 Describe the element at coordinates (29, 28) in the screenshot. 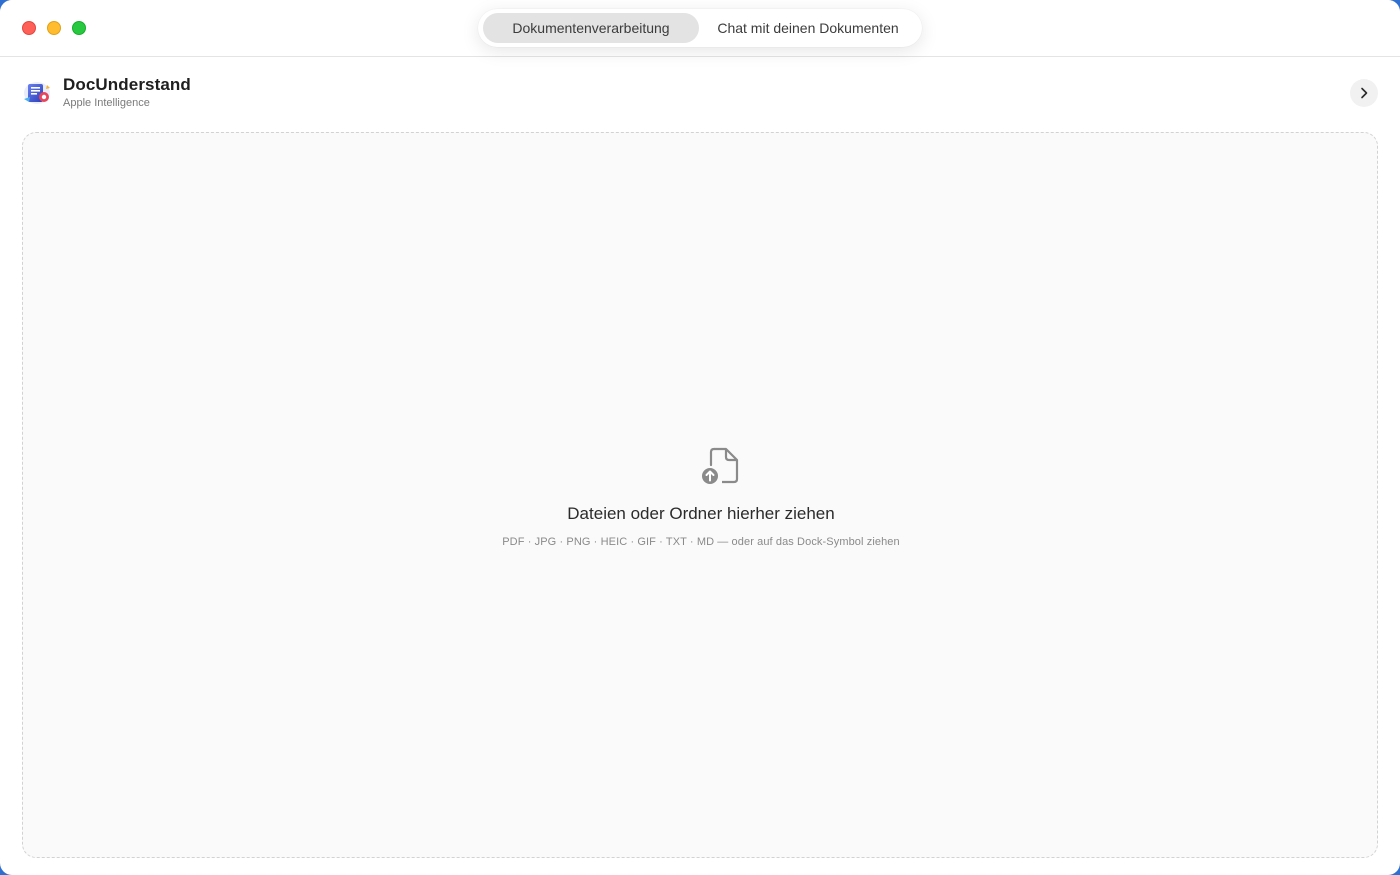

I see `close-window-button` at that location.